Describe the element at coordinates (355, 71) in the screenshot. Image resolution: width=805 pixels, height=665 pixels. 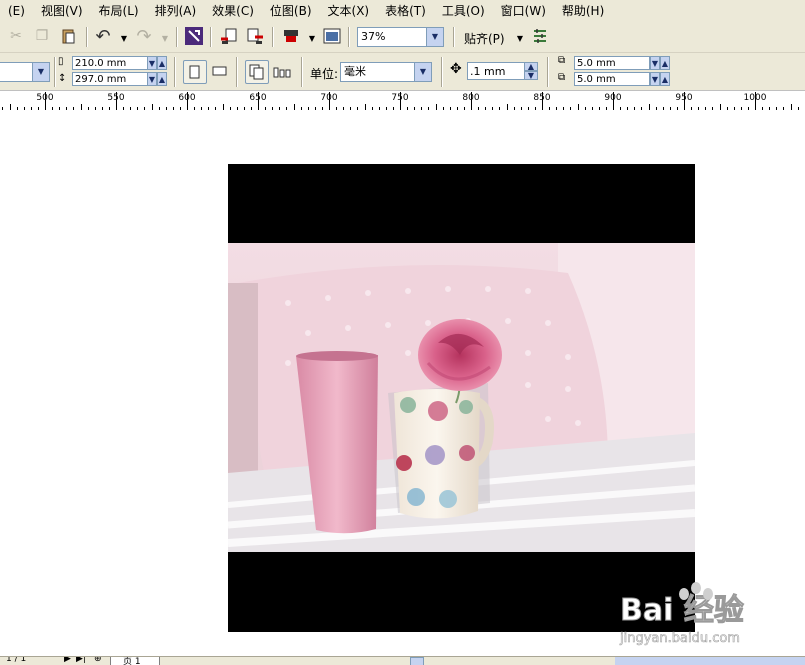
I see `units-value: 毫米` at that location.